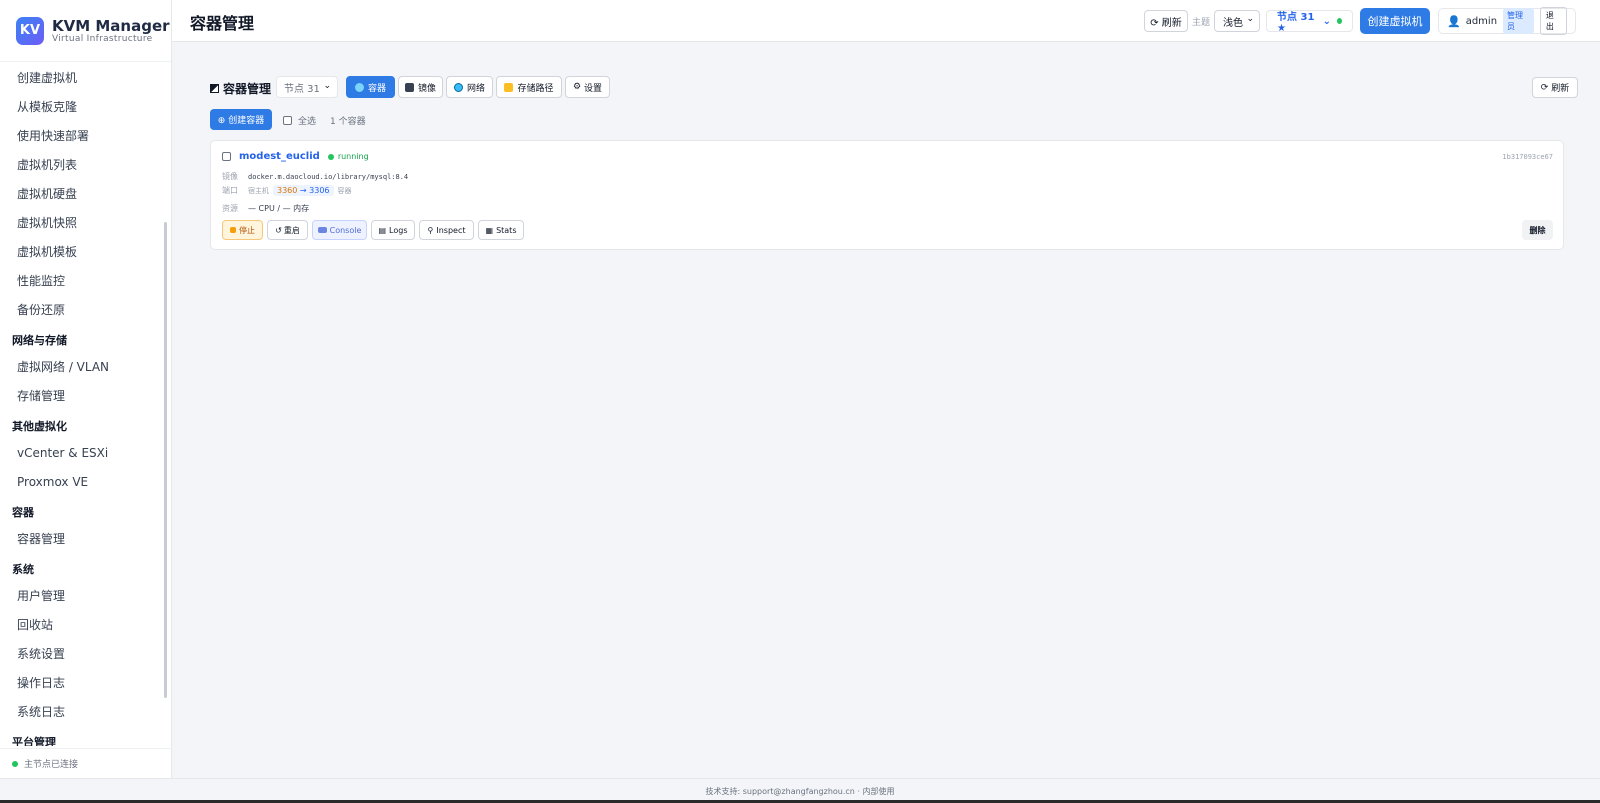  Describe the element at coordinates (451, 230) in the screenshot. I see `inspect-label: Inspect` at that location.